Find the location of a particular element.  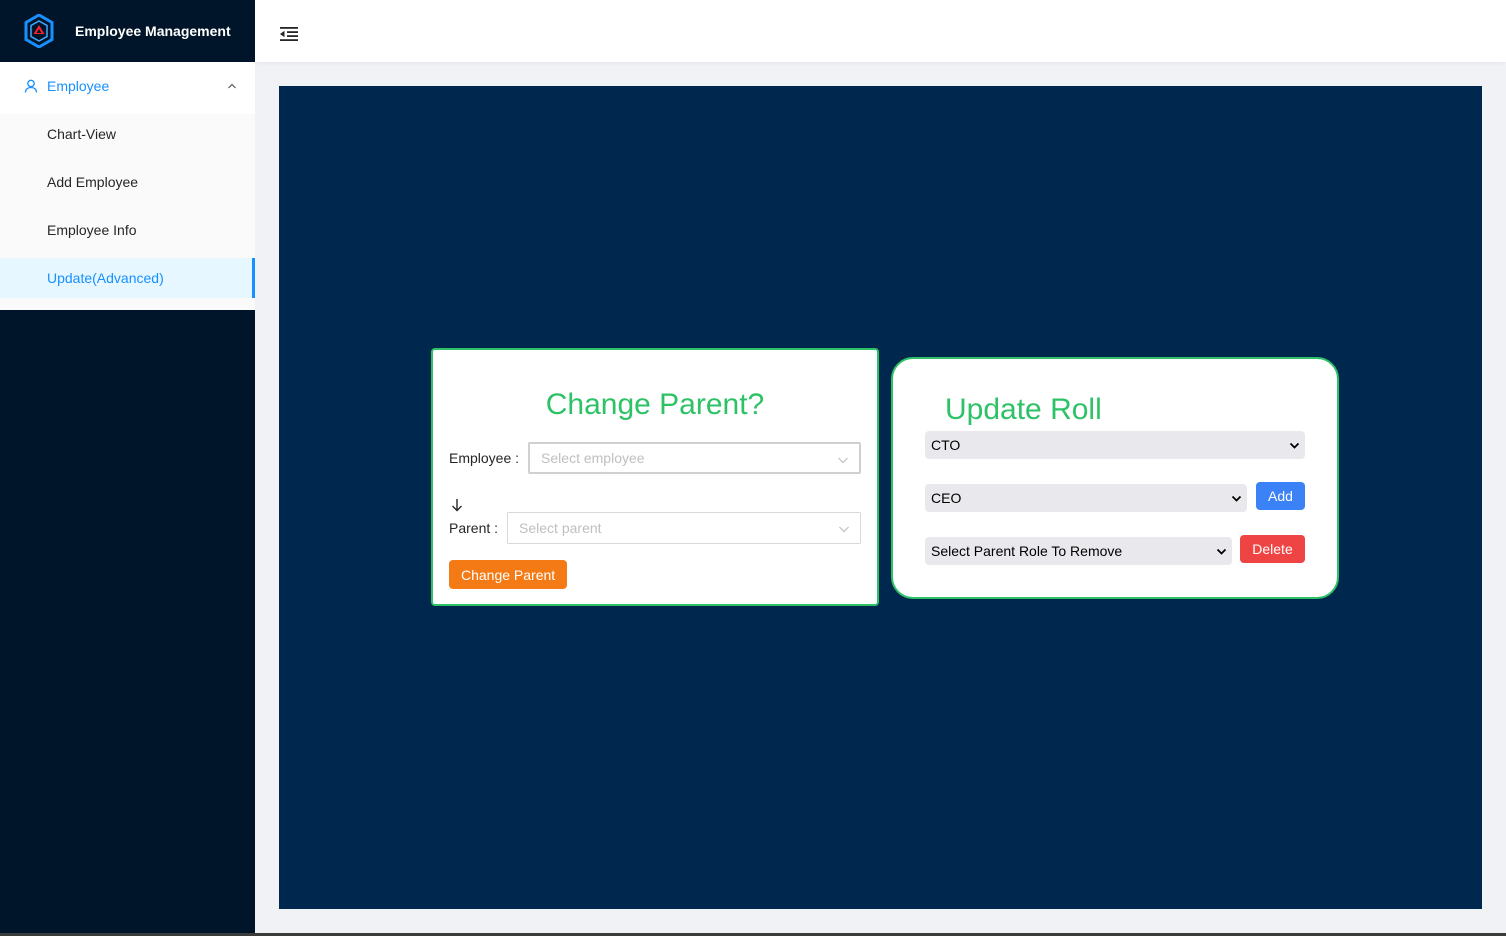

employee-form-row: Employee : Select employee is located at coordinates (655, 458).